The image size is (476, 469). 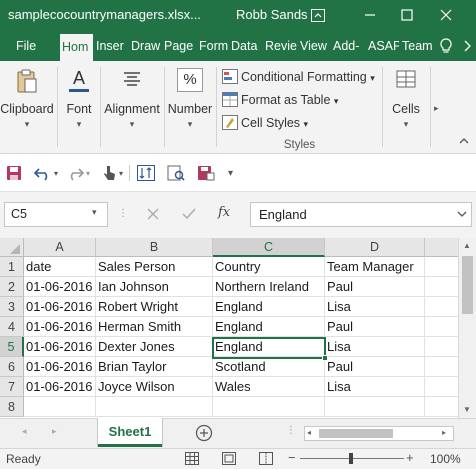 I want to click on row-header: 5, so click(x=12, y=347).